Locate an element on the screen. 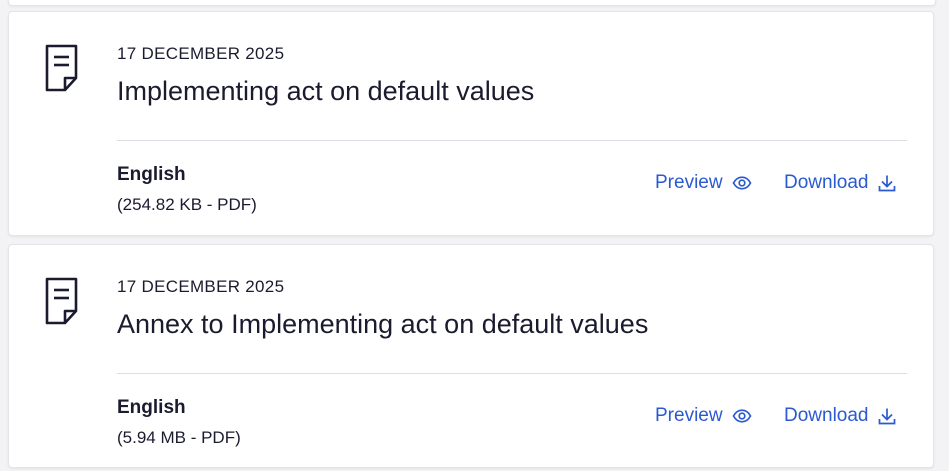 This screenshot has width=949, height=471. document-file-info: (5.94 MB - PDF) is located at coordinates (179, 437).